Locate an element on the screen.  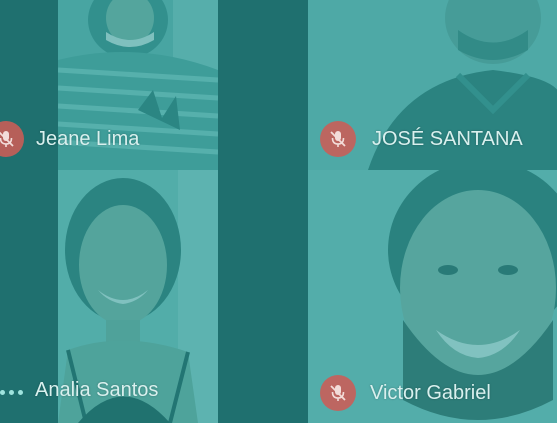
participant-label-jeane-lima: Jeane Lima is located at coordinates (69, 139).